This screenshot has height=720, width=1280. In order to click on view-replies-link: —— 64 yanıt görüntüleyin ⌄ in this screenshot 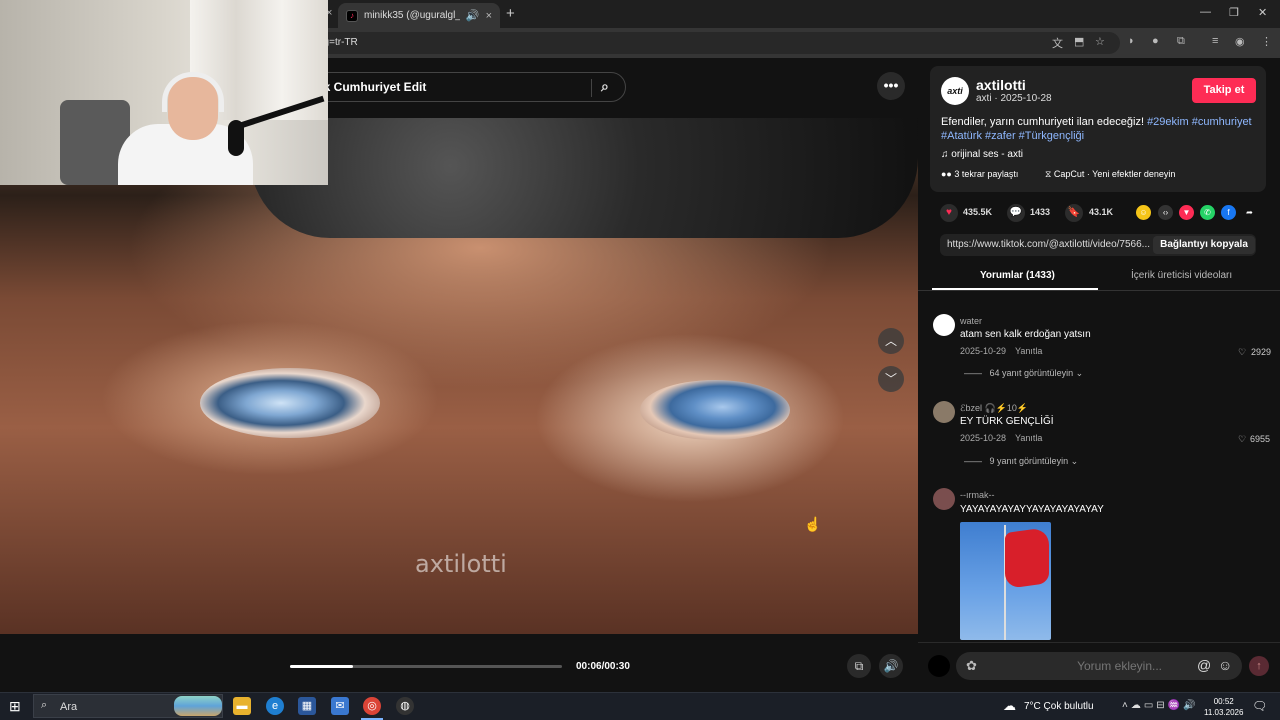, I will do `click(1023, 373)`.